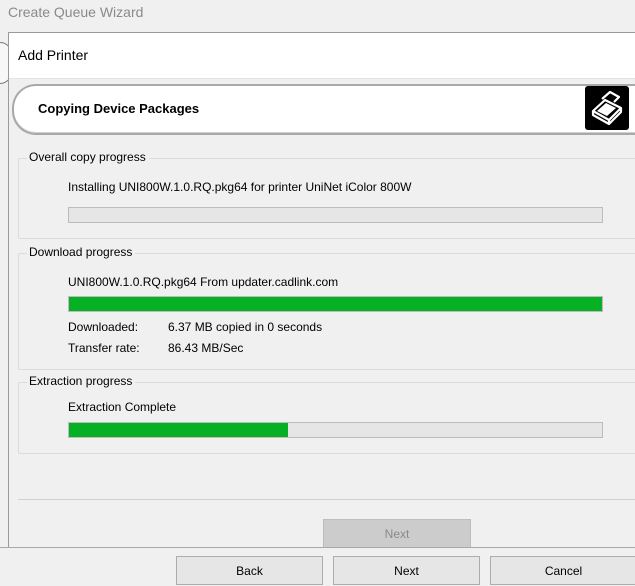 The width and height of the screenshot is (635, 586). What do you see at coordinates (81, 381) in the screenshot?
I see `extraction-progress-label: Extraction progress` at bounding box center [81, 381].